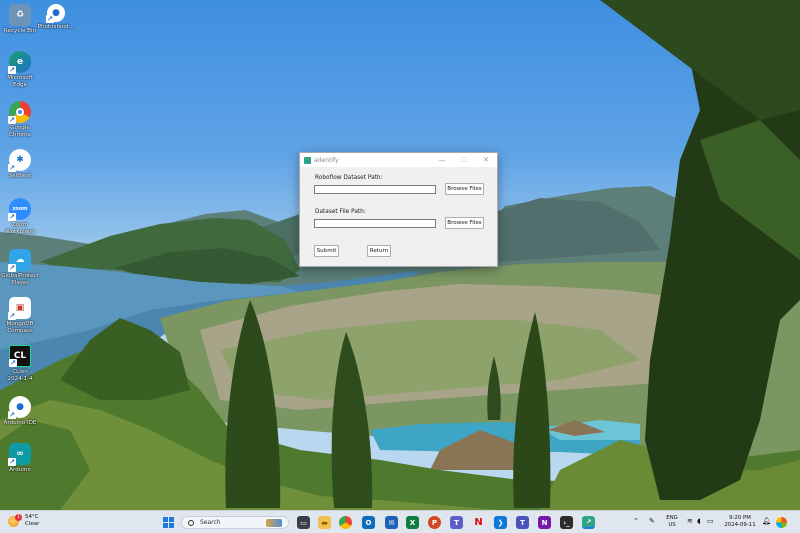 This screenshot has height=533, width=800. Describe the element at coordinates (672, 518) in the screenshot. I see `language-top: ENG` at that location.